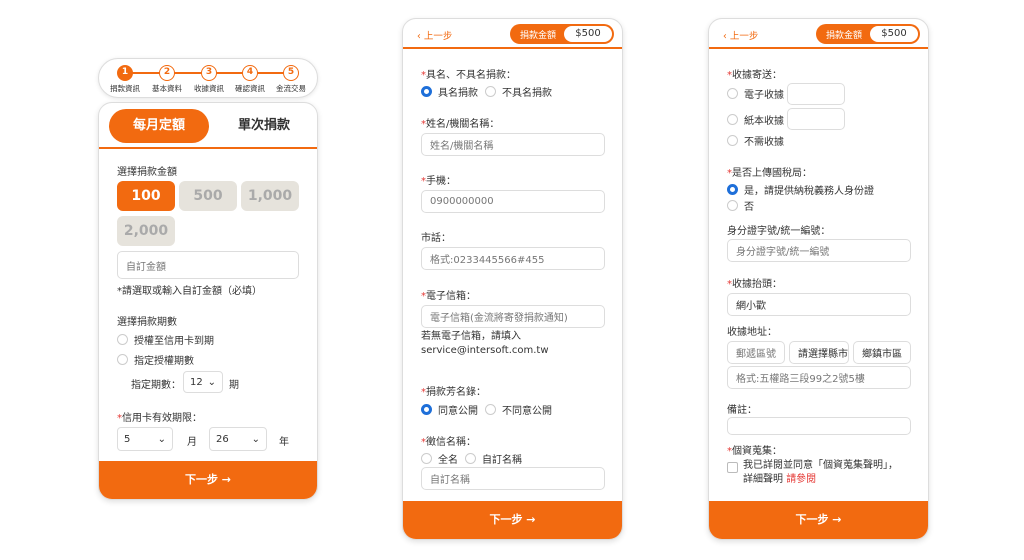  I want to click on privacy-link: 請參閱, so click(801, 479).